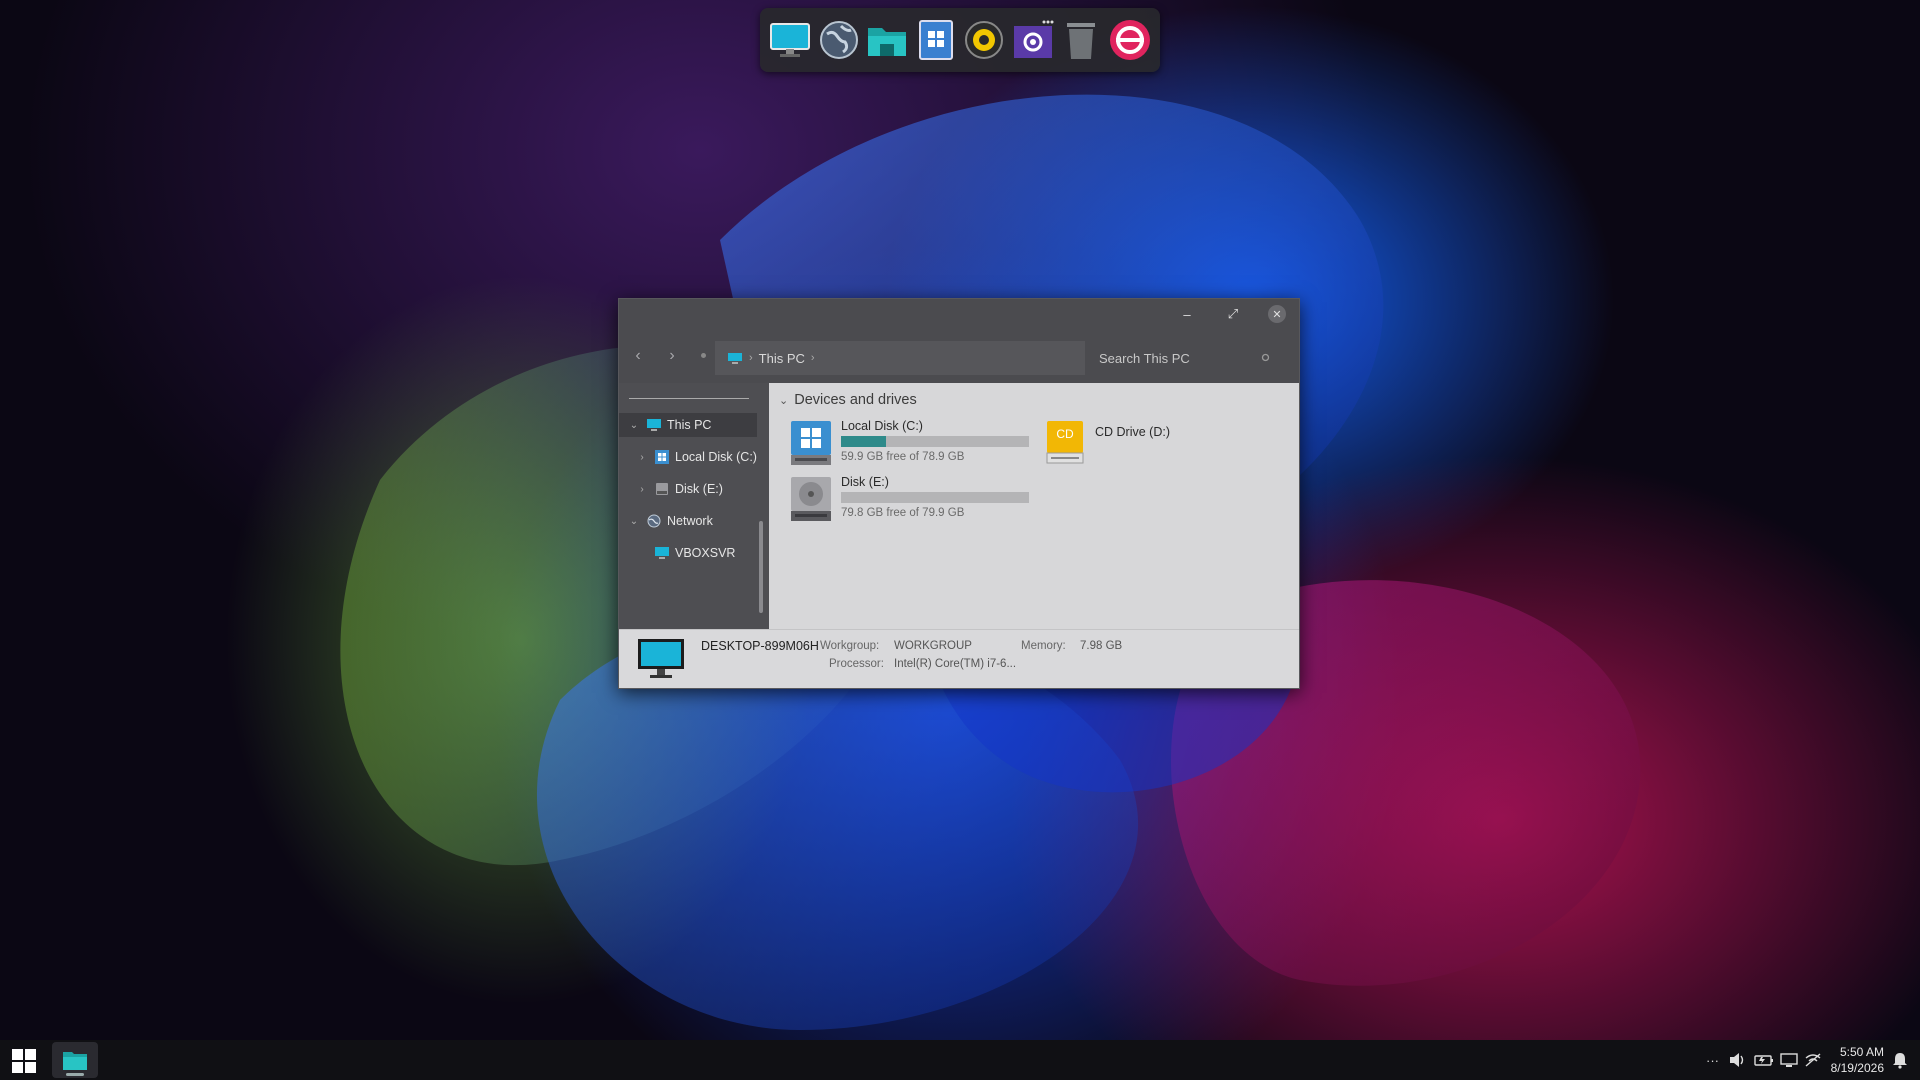 Image resolution: width=1920 pixels, height=1080 pixels. What do you see at coordinates (1043, 646) in the screenshot?
I see `memory-label: Memory:` at bounding box center [1043, 646].